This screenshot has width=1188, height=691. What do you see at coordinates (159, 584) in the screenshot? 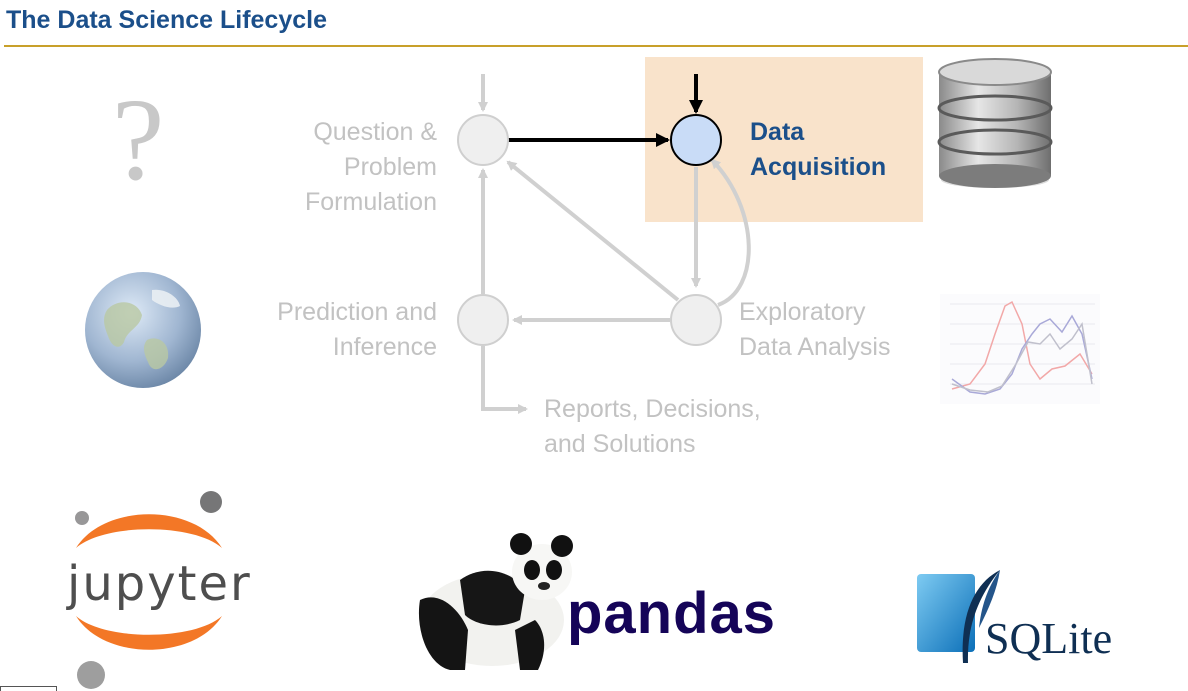
I see `jupyter-wordmark: jupyter` at bounding box center [159, 584].